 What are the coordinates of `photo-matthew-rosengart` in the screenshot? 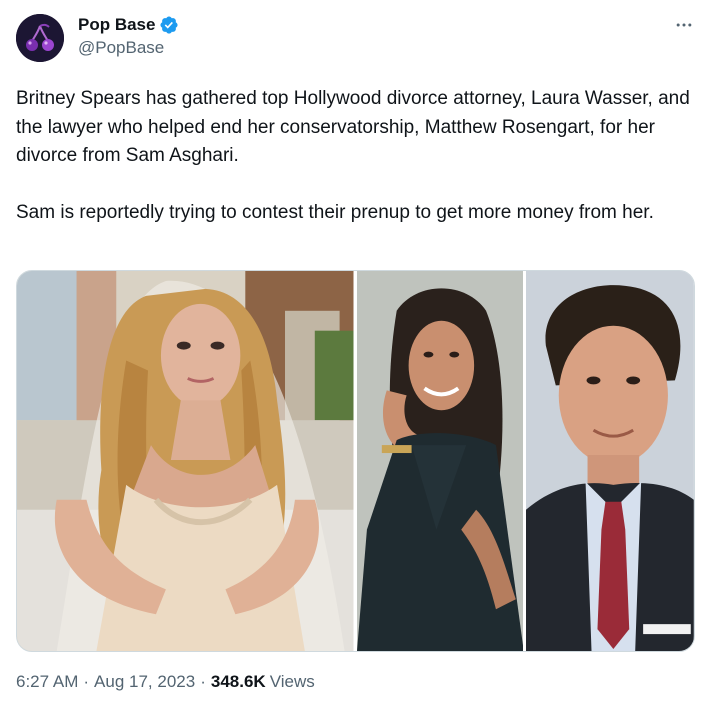 It's located at (610, 461).